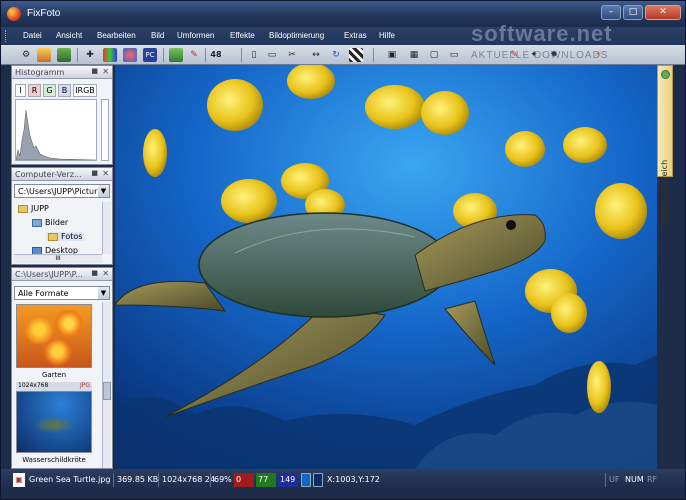 This screenshot has width=686, height=500. Describe the element at coordinates (33, 385) in the screenshot. I see `thumb-size: 1024x768` at that location.